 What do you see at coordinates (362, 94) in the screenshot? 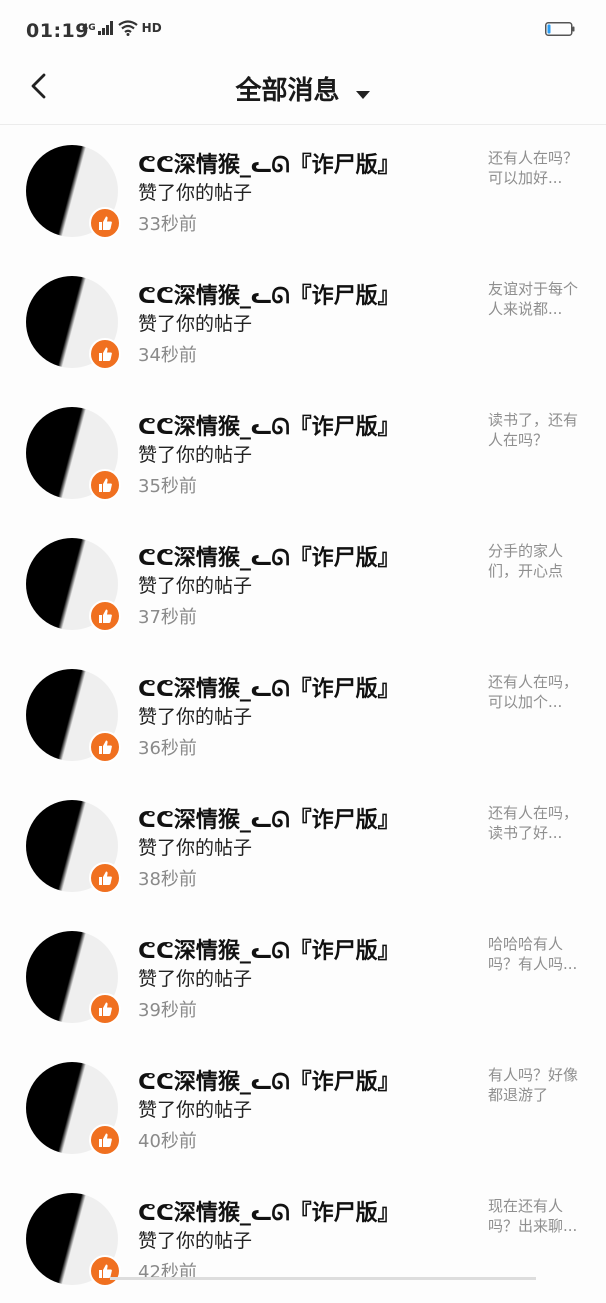
I see `caret-down-icon` at bounding box center [362, 94].